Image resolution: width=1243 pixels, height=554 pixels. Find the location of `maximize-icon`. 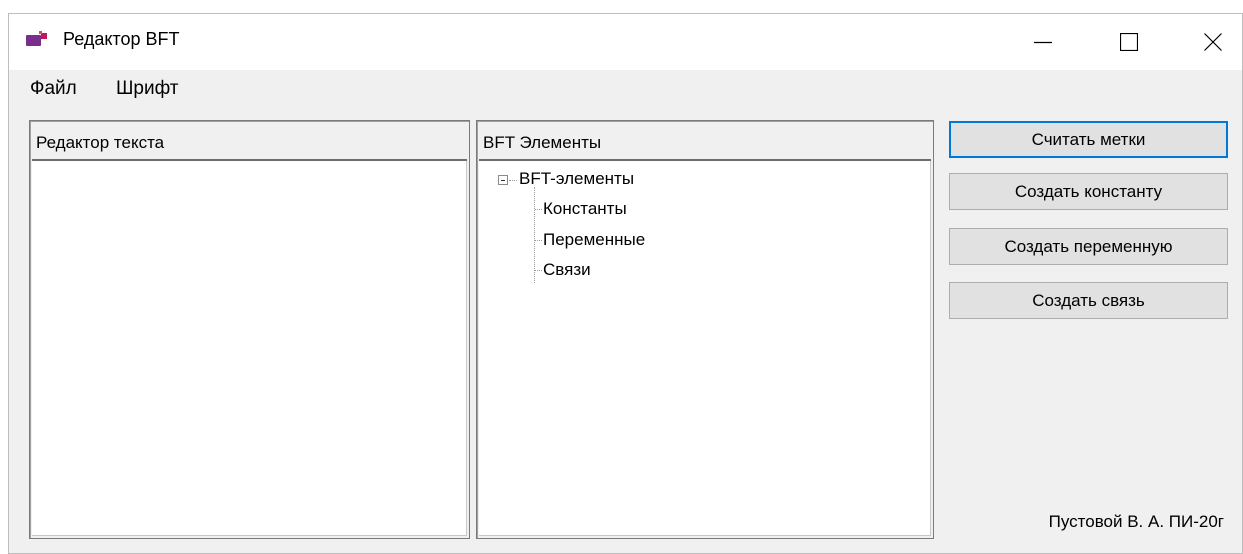

maximize-icon is located at coordinates (1129, 42).